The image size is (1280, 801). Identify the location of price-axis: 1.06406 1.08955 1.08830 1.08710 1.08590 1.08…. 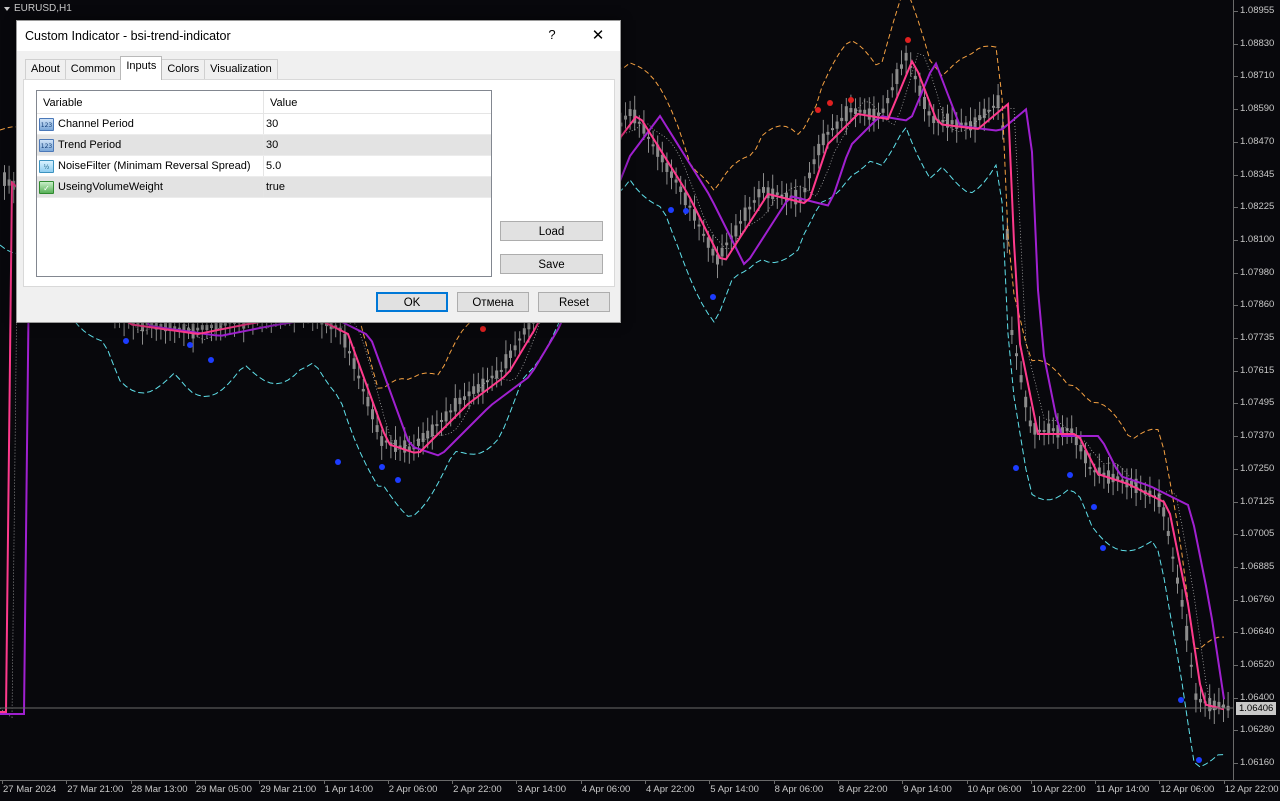
(1256, 390).